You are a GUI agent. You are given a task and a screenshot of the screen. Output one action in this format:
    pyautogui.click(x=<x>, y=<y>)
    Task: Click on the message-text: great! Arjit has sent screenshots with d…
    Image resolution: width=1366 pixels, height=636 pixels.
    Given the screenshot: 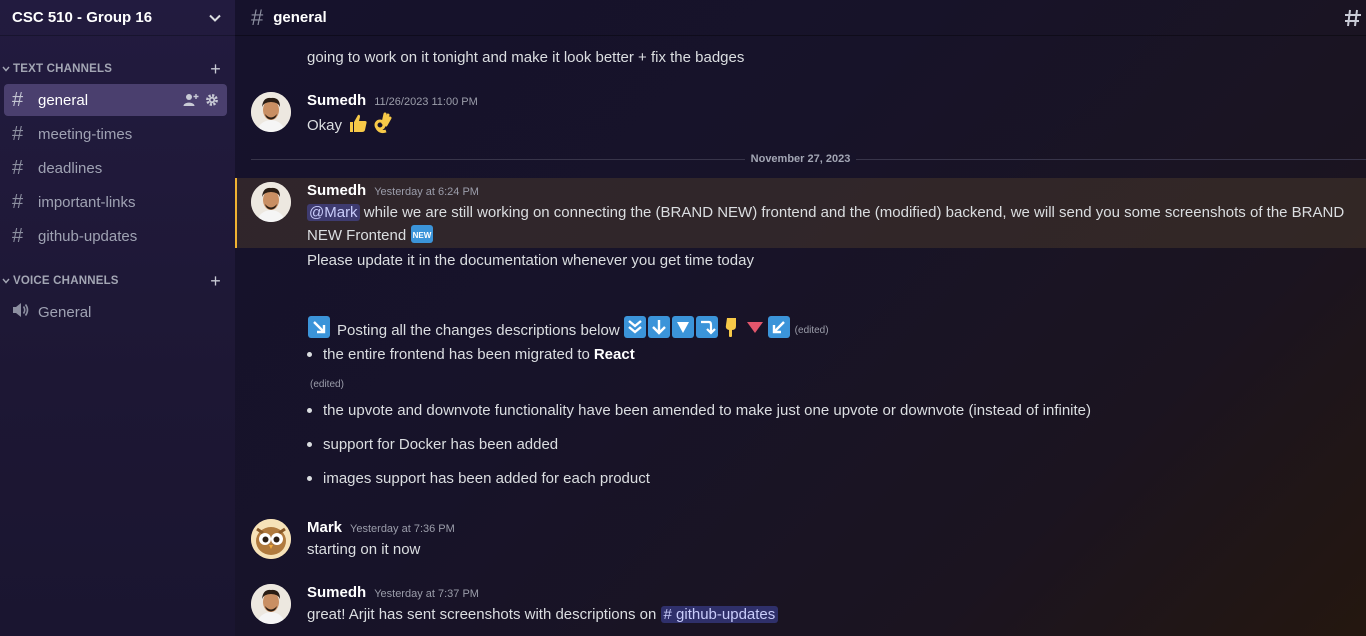 What is the action you would take?
    pyautogui.click(x=484, y=614)
    